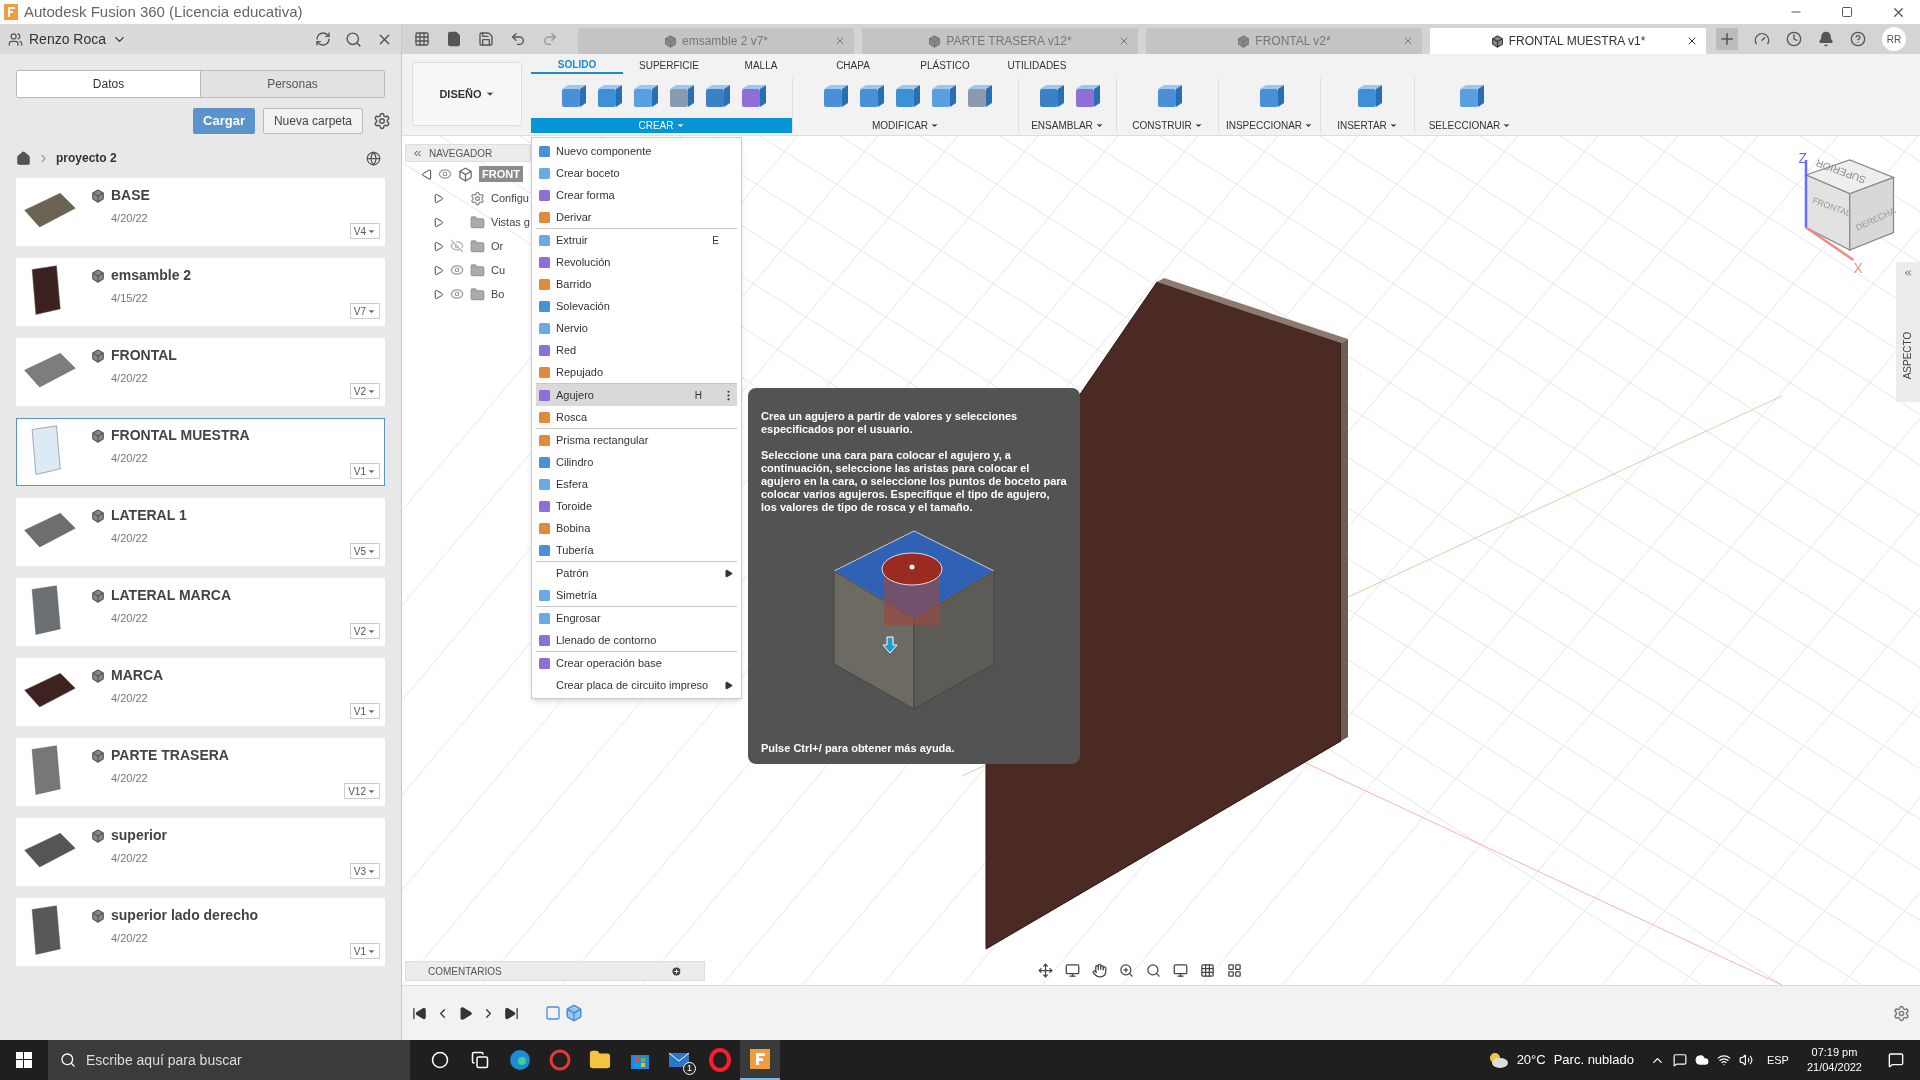  What do you see at coordinates (1794, 39) in the screenshot?
I see `clock-icon` at bounding box center [1794, 39].